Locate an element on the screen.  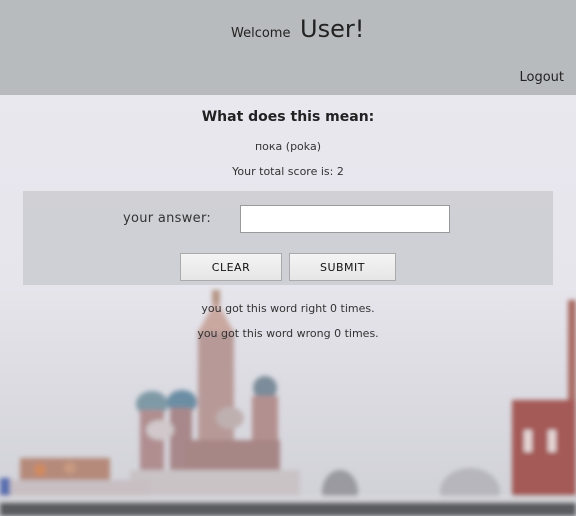
quiz-word: пока (poka) is located at coordinates (288, 146).